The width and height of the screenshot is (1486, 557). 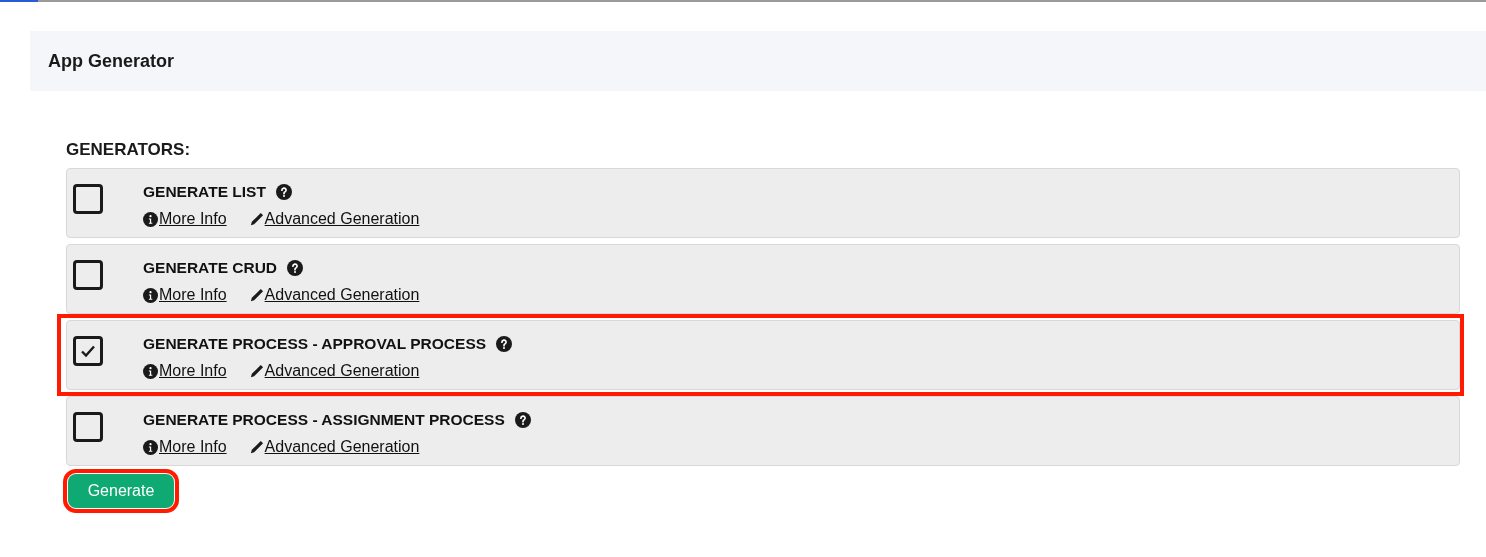 I want to click on check-icon, so click(x=88, y=351).